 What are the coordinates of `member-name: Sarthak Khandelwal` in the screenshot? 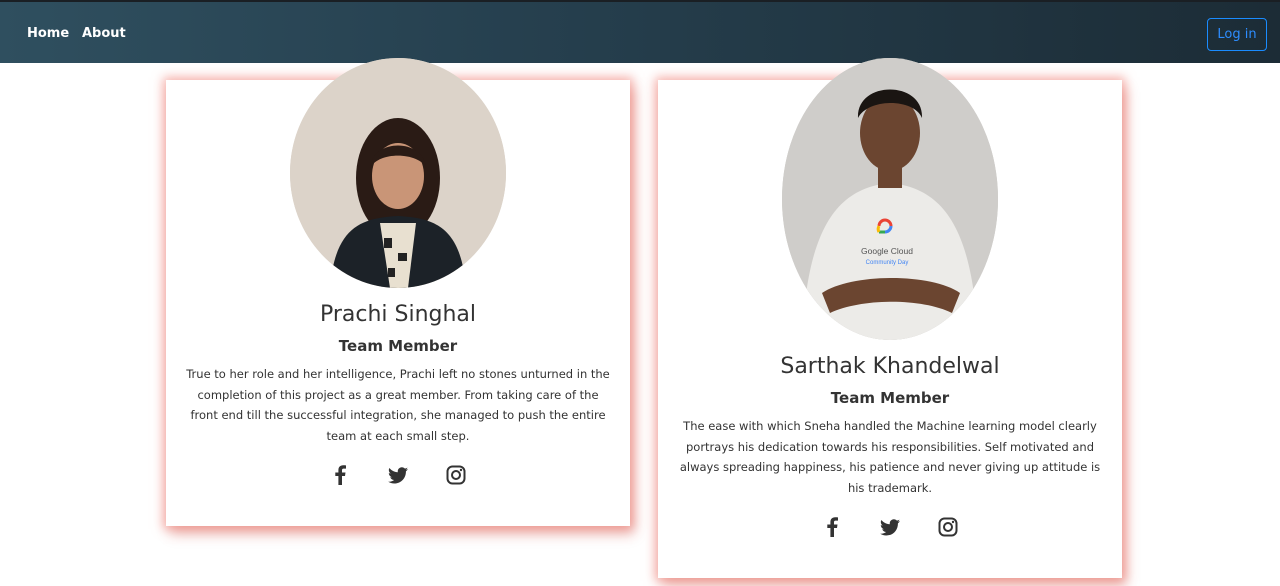 It's located at (890, 366).